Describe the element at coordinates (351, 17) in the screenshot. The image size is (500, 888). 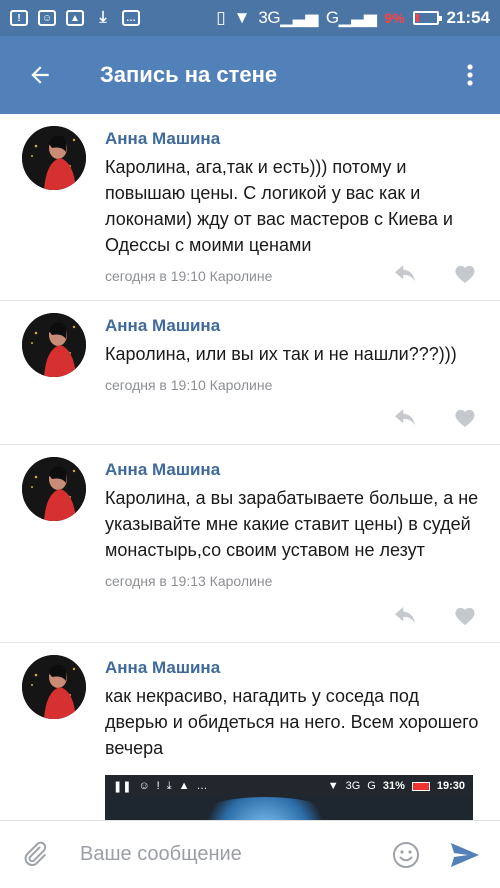
I see `network-indicator-2: G▁▃▅` at that location.